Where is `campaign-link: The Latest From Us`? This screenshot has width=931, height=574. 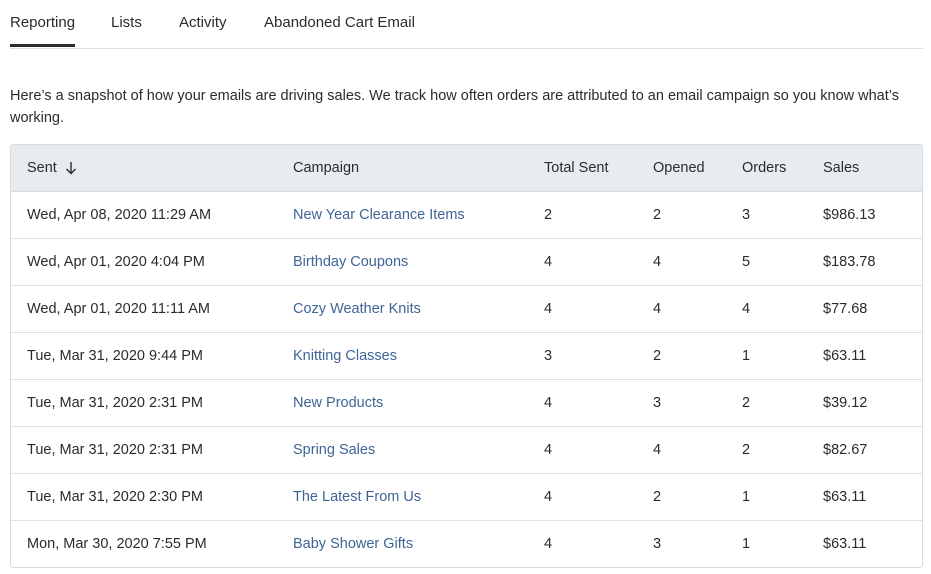
campaign-link: The Latest From Us is located at coordinates (357, 497).